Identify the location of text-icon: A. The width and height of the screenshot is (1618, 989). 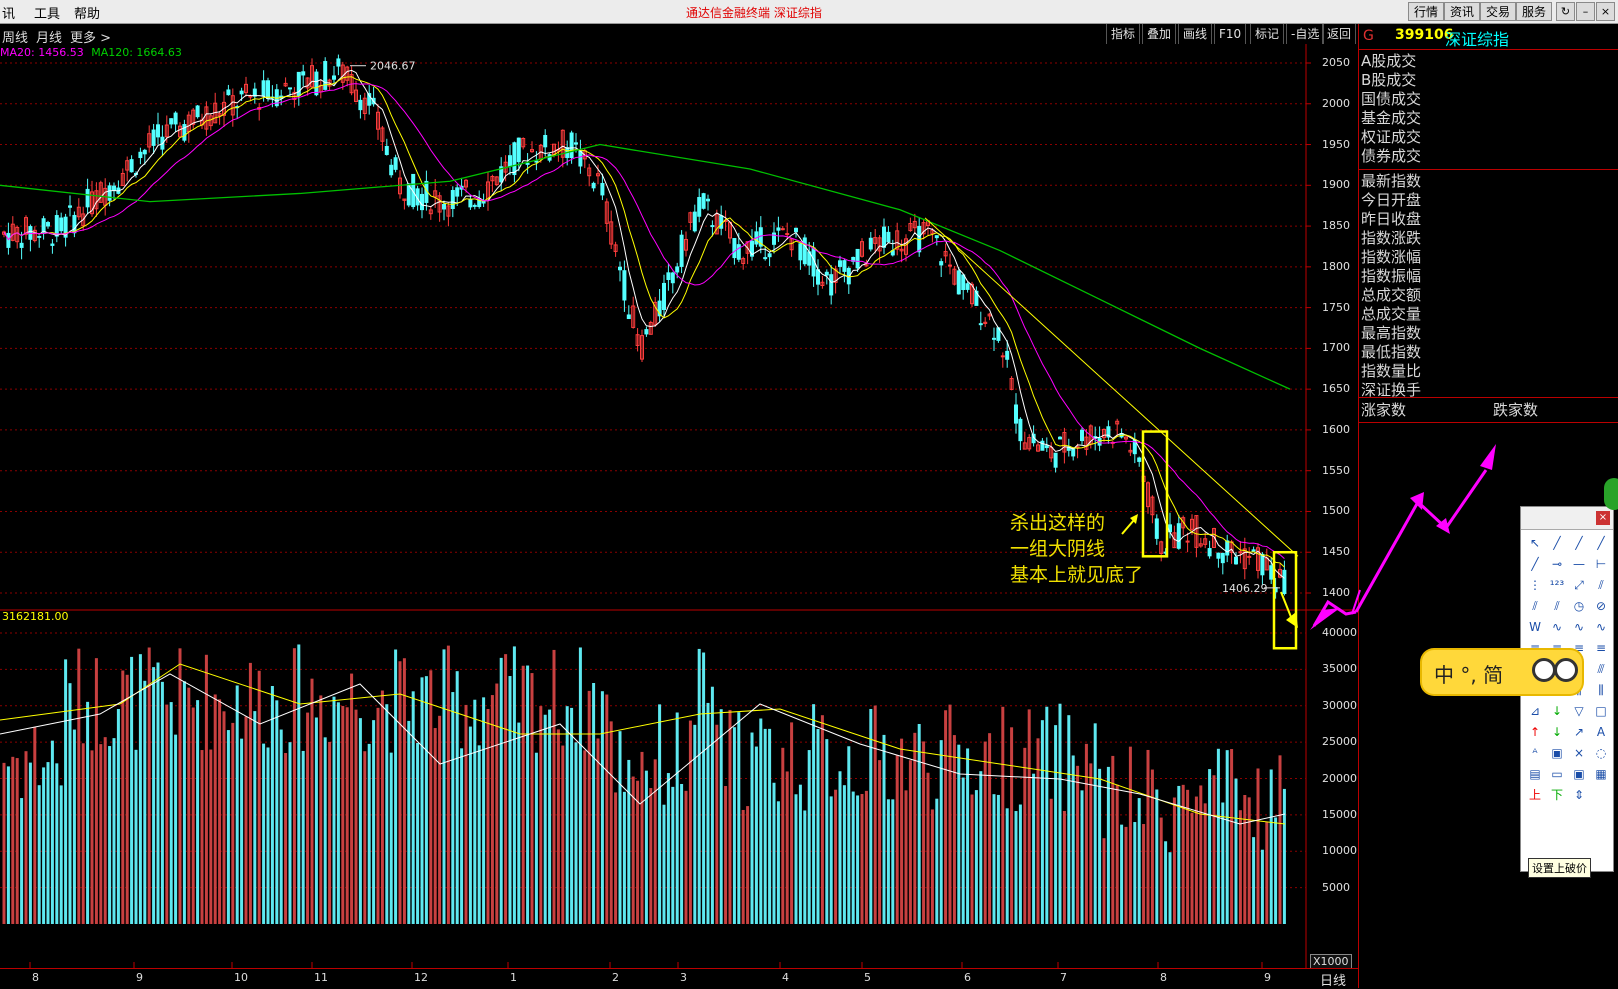
(1601, 732).